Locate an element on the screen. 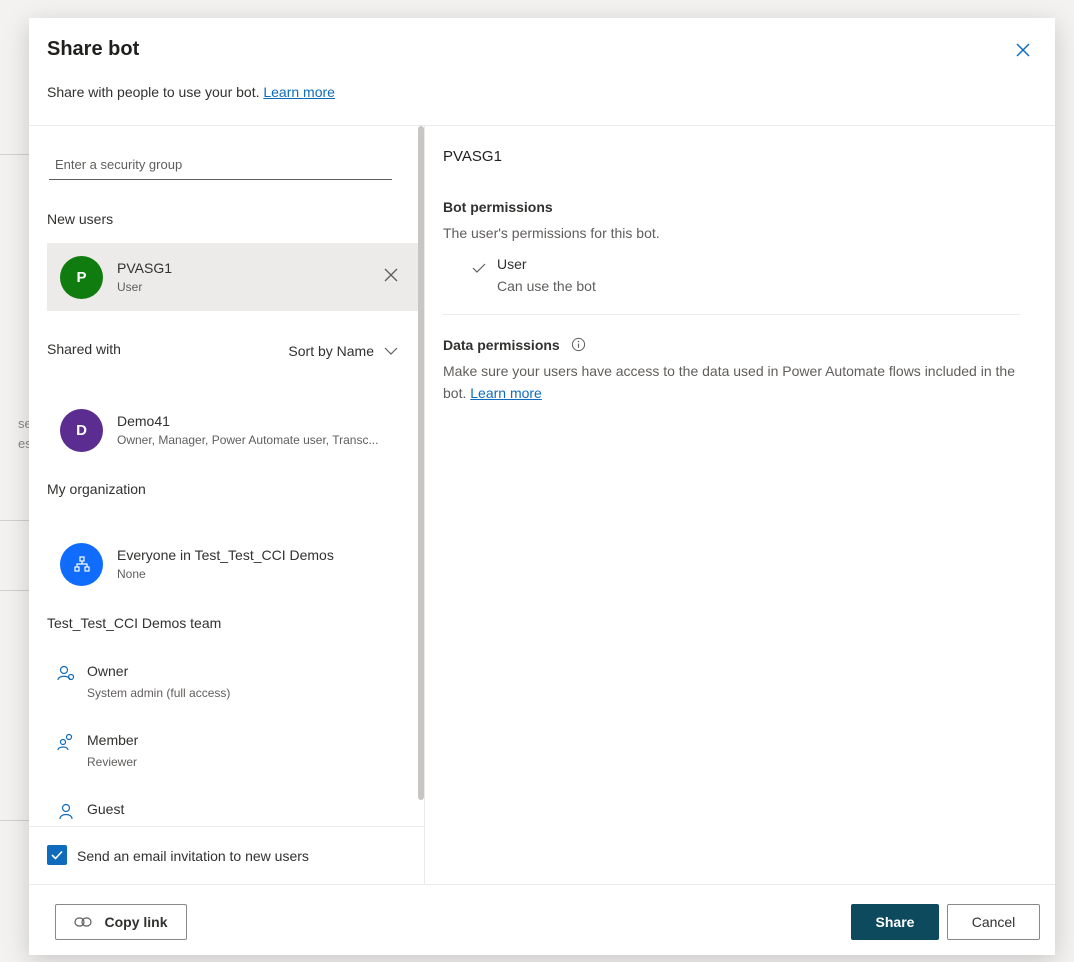  email-invite-label: Send an email invitation to new users is located at coordinates (193, 856).